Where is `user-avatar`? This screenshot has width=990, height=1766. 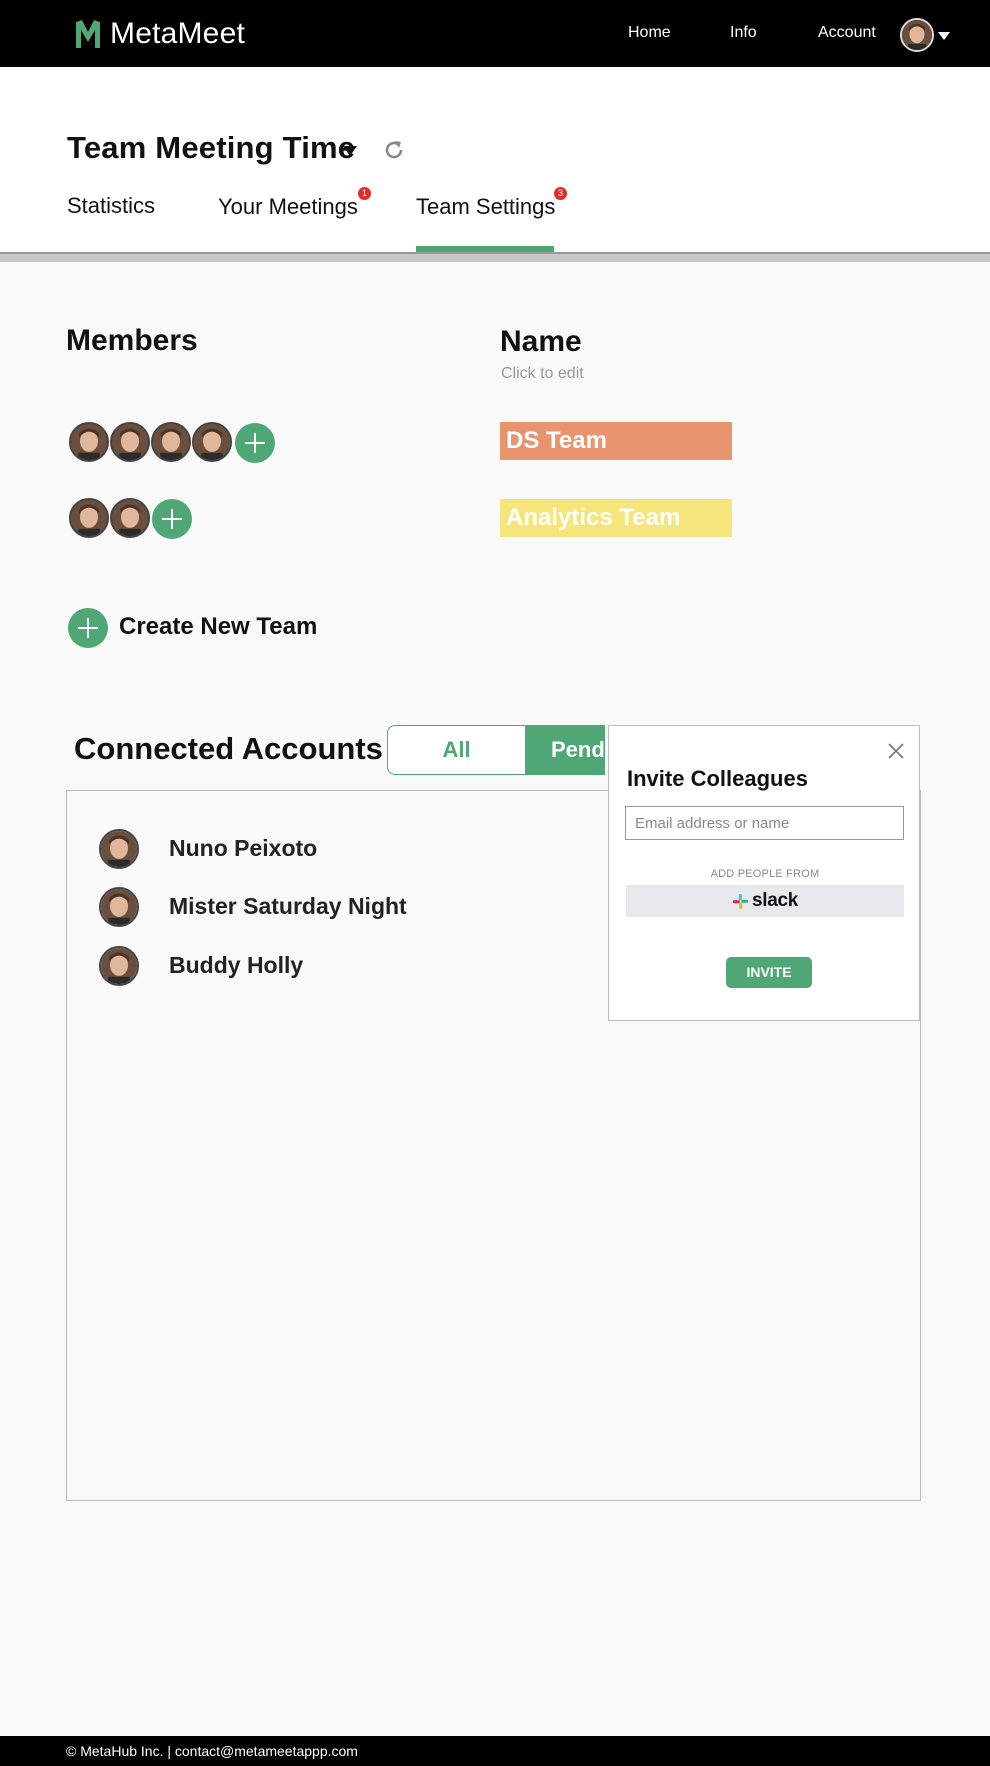
user-avatar is located at coordinates (917, 35).